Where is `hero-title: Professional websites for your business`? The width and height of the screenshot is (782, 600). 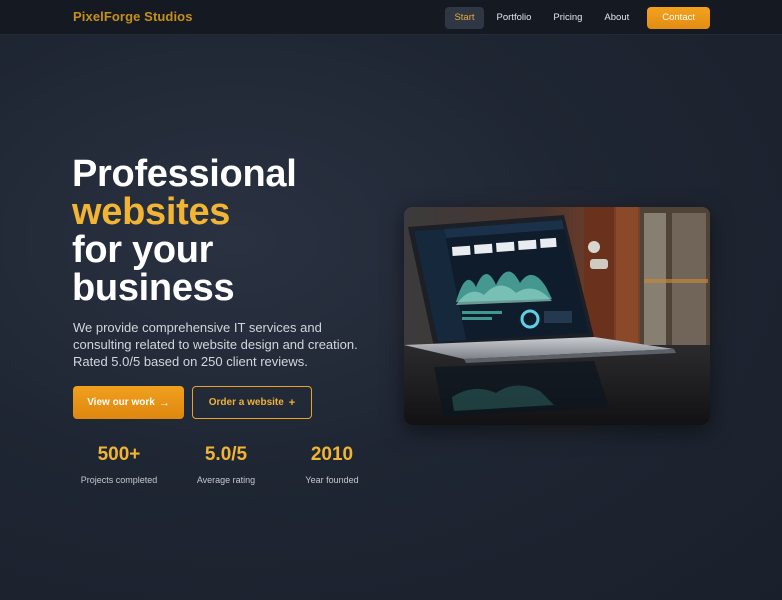 hero-title: Professional websites for your business is located at coordinates (184, 231).